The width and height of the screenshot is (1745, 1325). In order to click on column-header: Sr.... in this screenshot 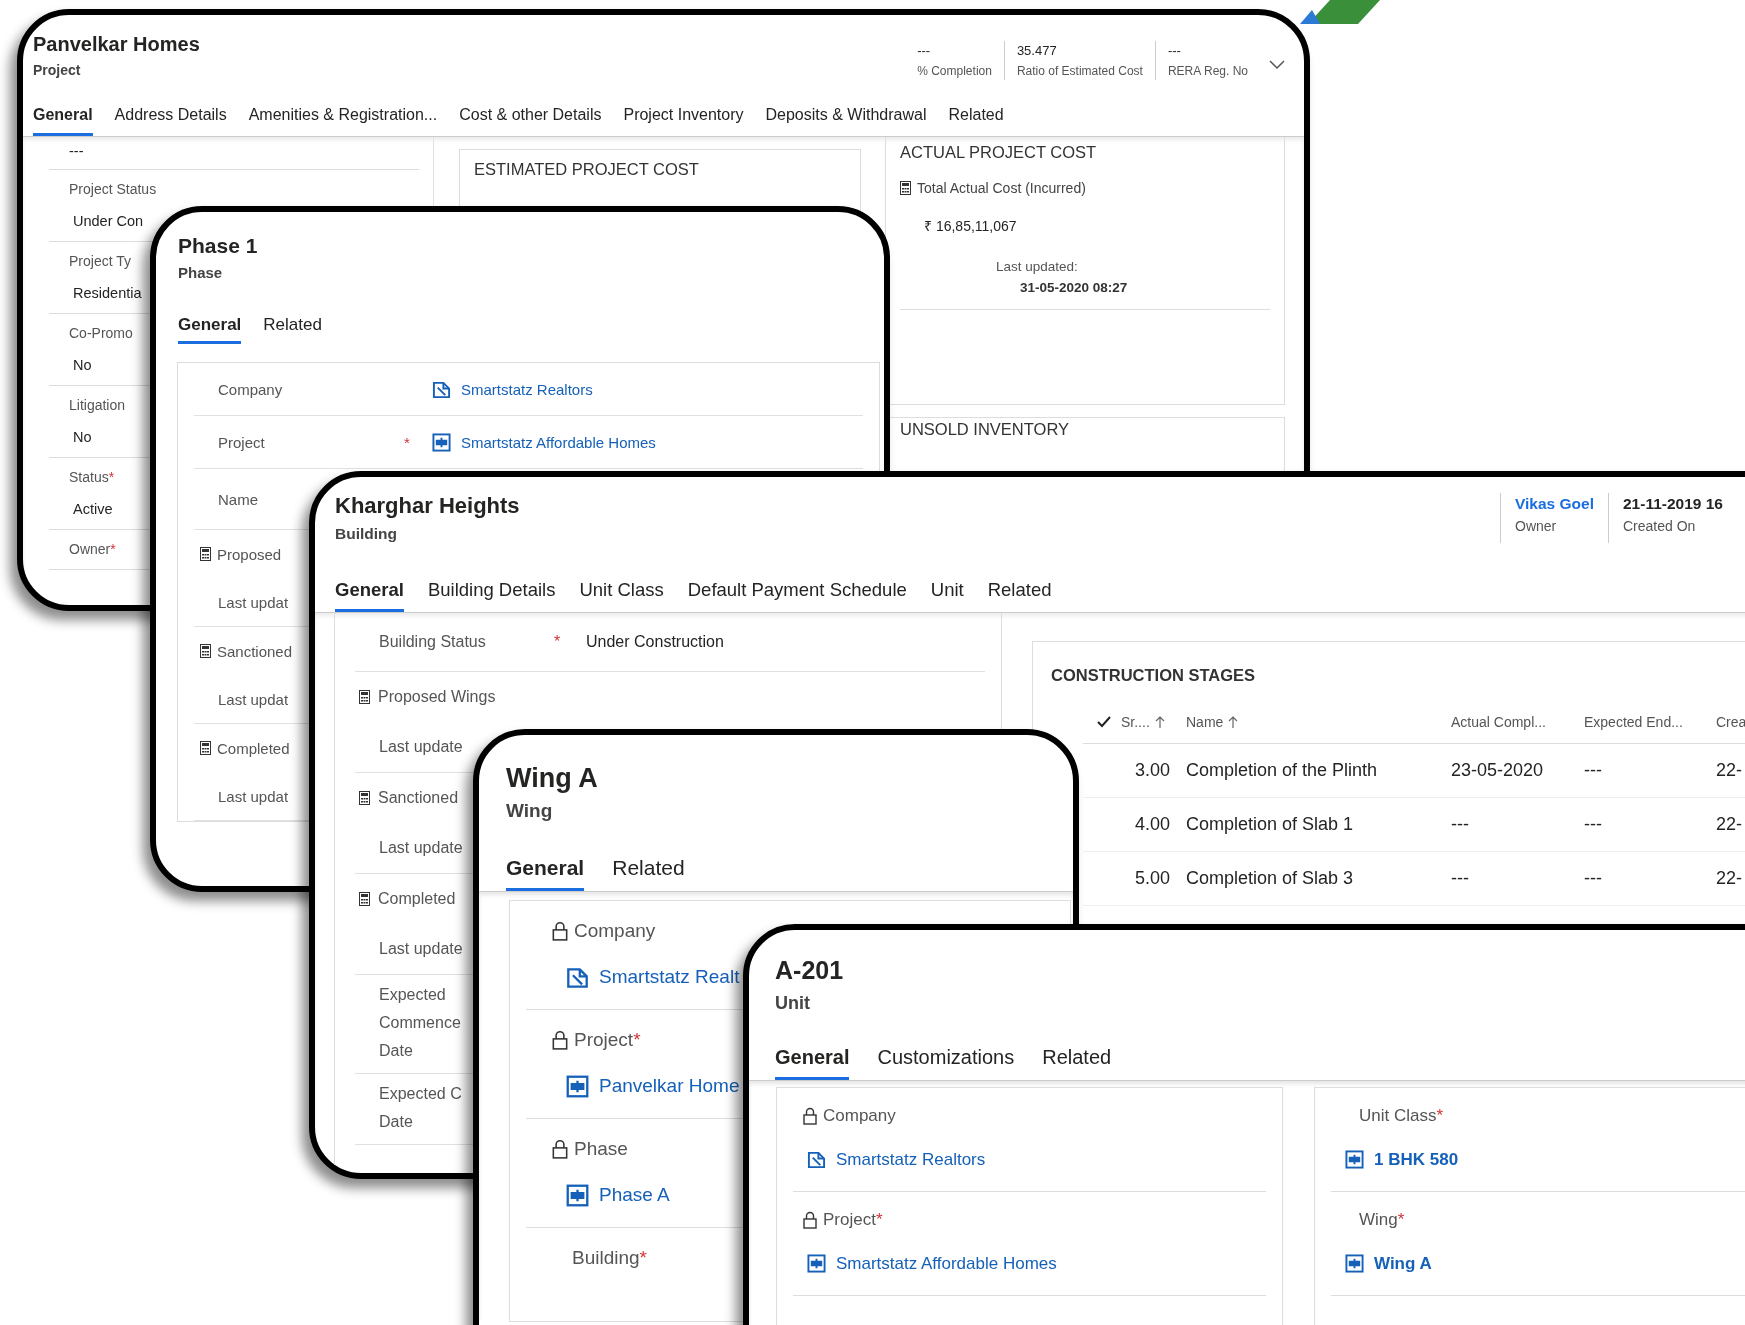, I will do `click(1135, 722)`.